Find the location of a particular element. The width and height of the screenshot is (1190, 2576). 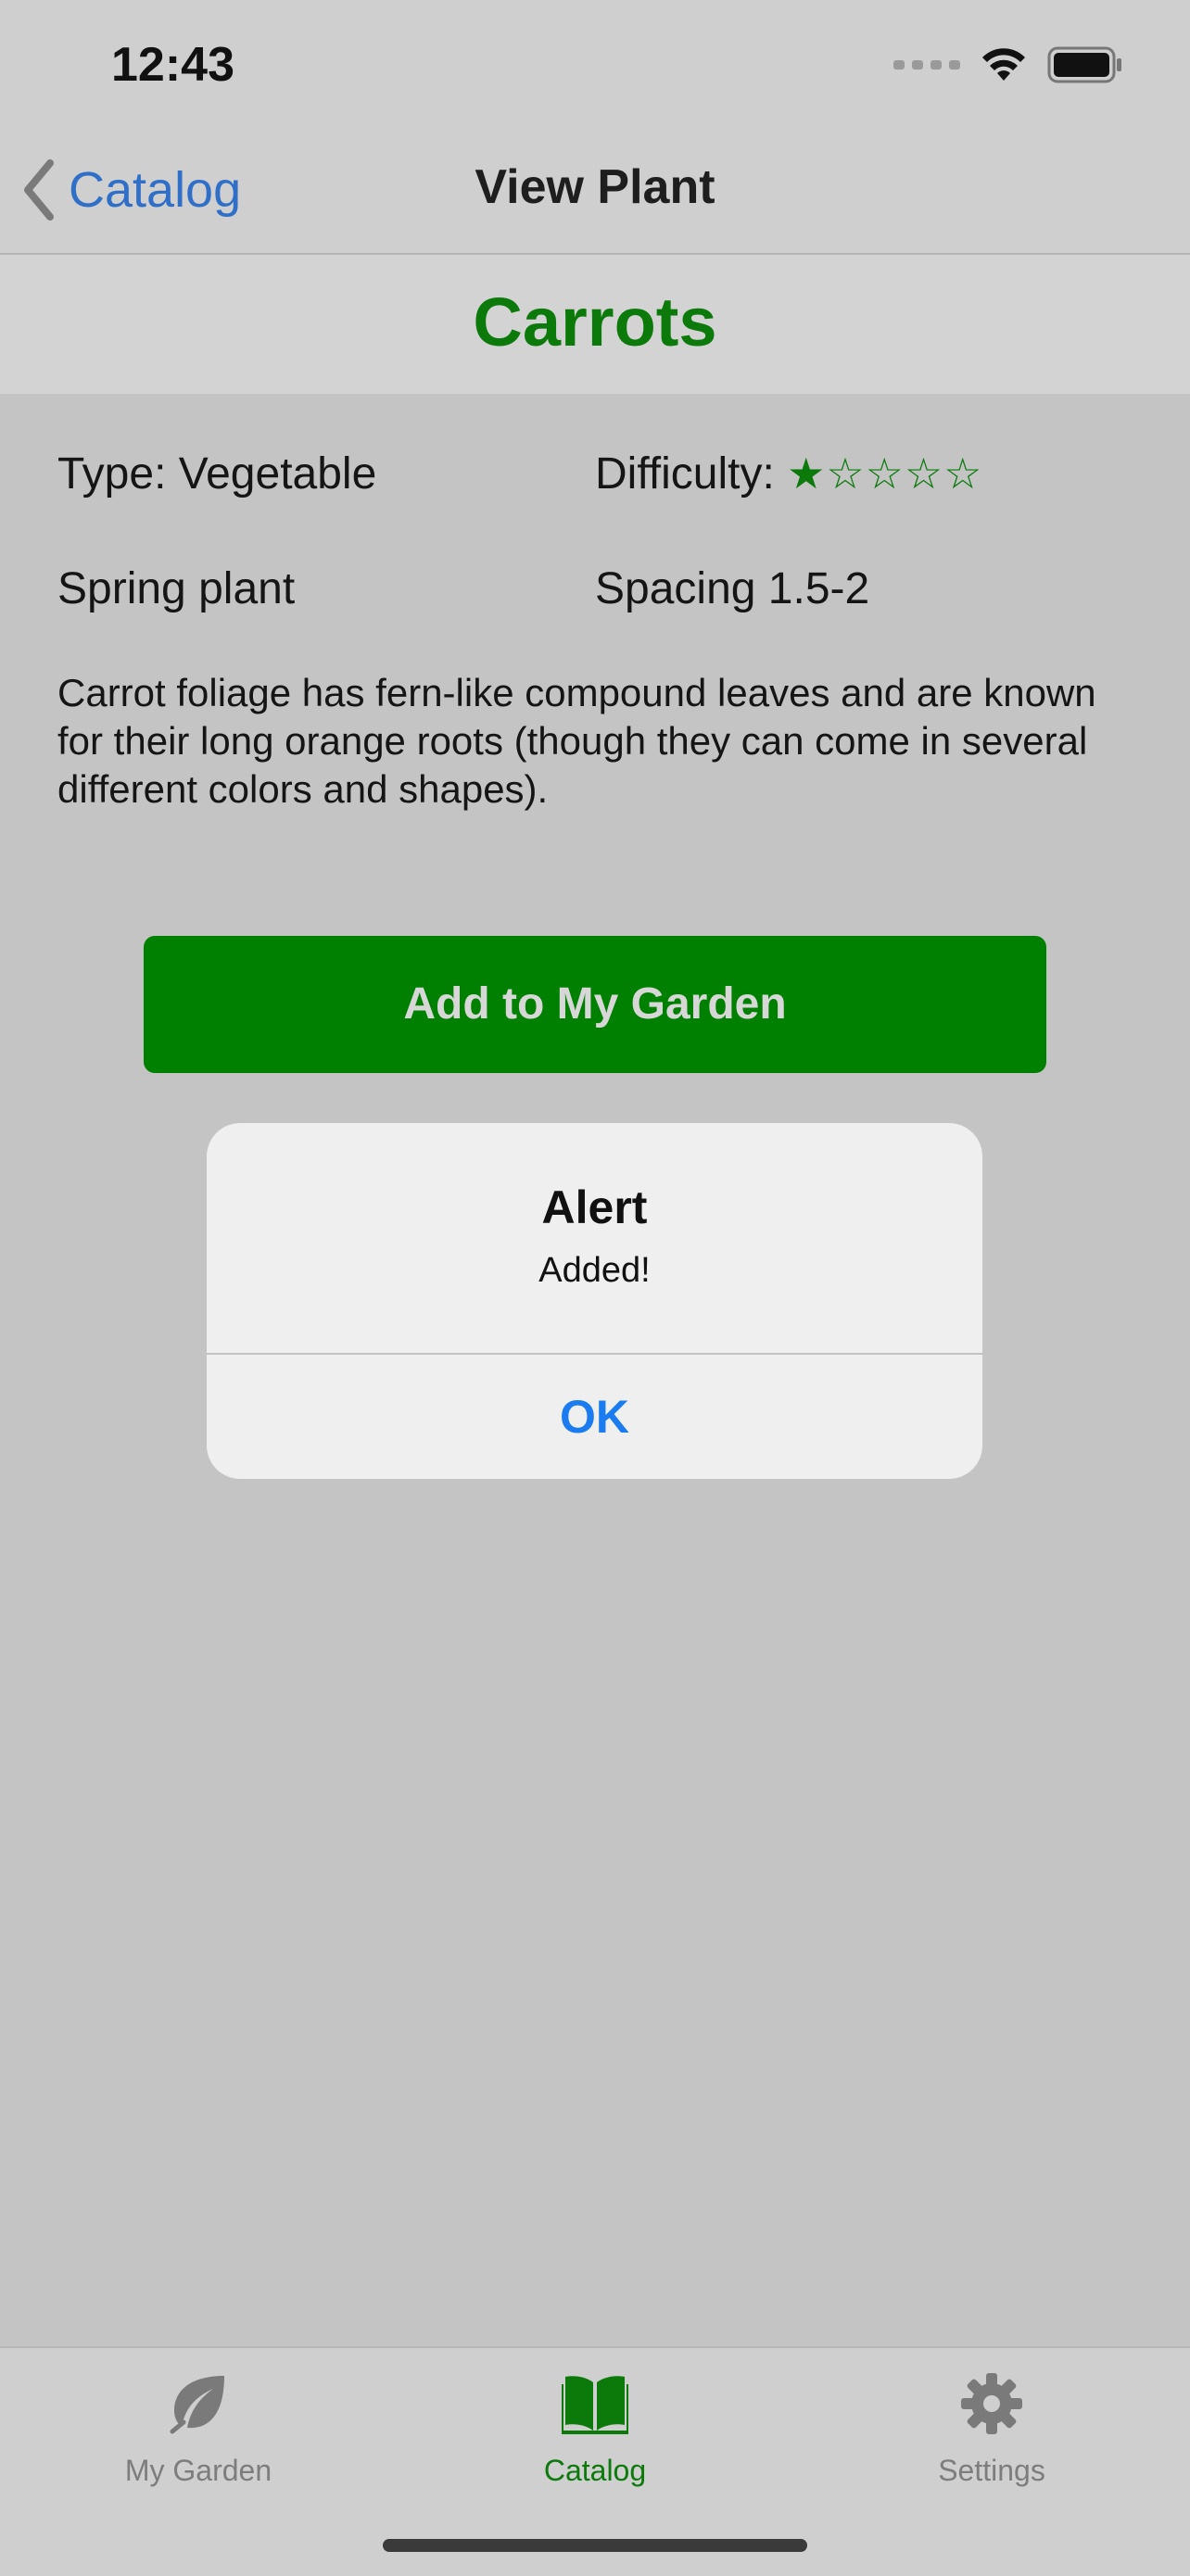

tab-label: Catalog is located at coordinates (595, 2471).